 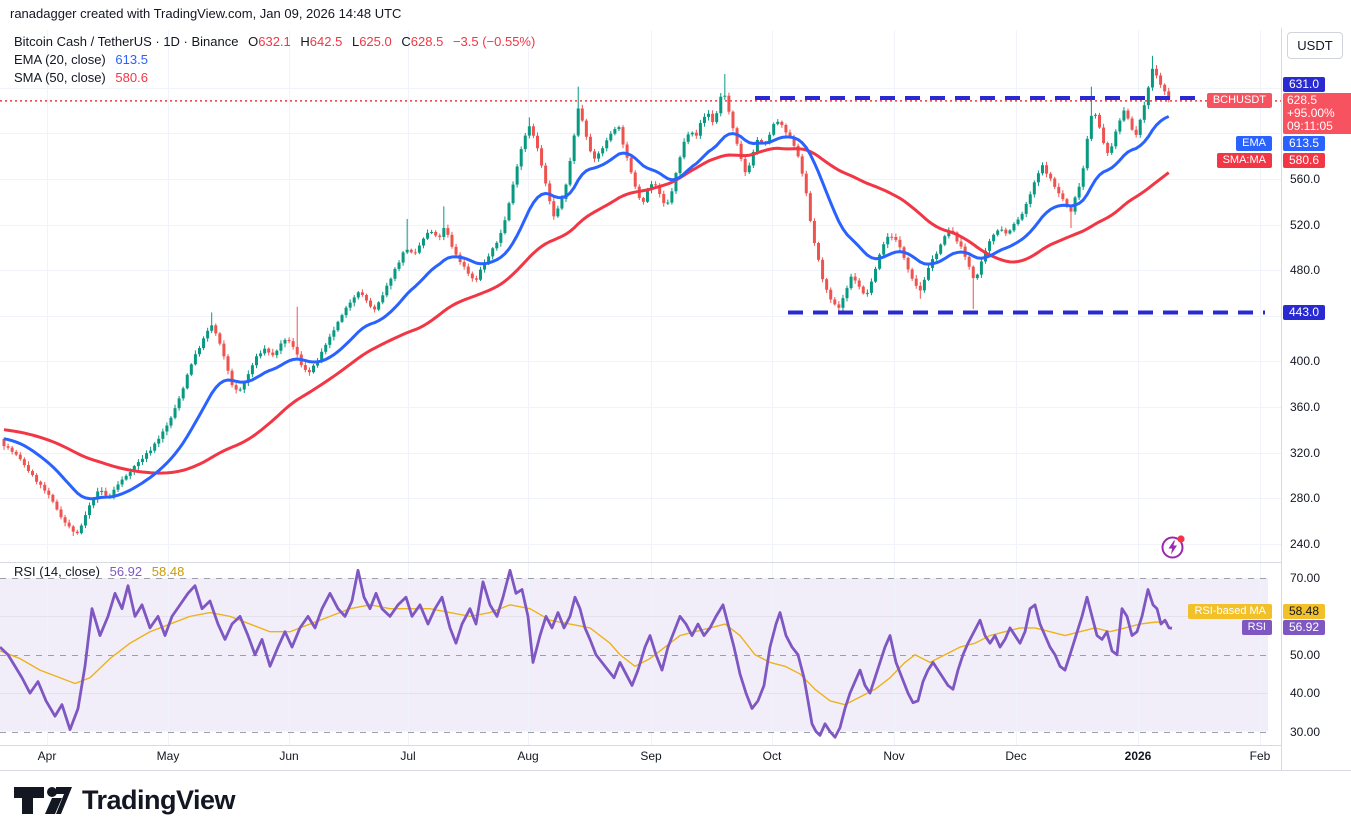 What do you see at coordinates (1244, 160) in the screenshot?
I see `sma-tag: SMA:MA` at bounding box center [1244, 160].